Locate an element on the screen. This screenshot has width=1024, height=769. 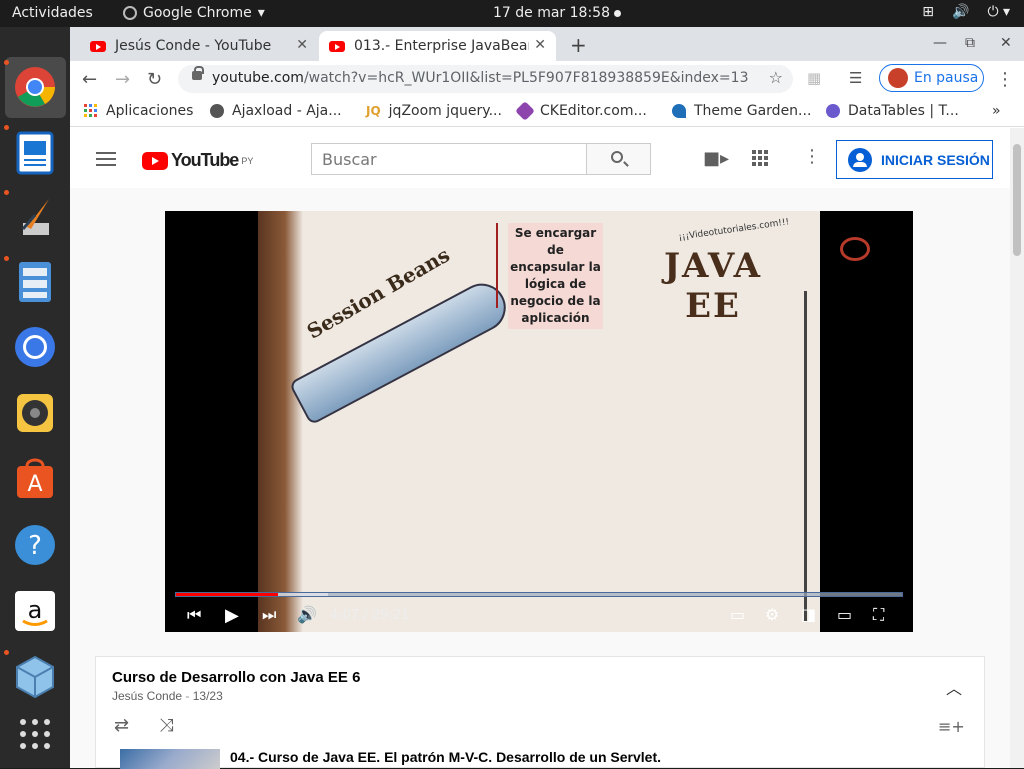
lock-icon is located at coordinates (198, 73).